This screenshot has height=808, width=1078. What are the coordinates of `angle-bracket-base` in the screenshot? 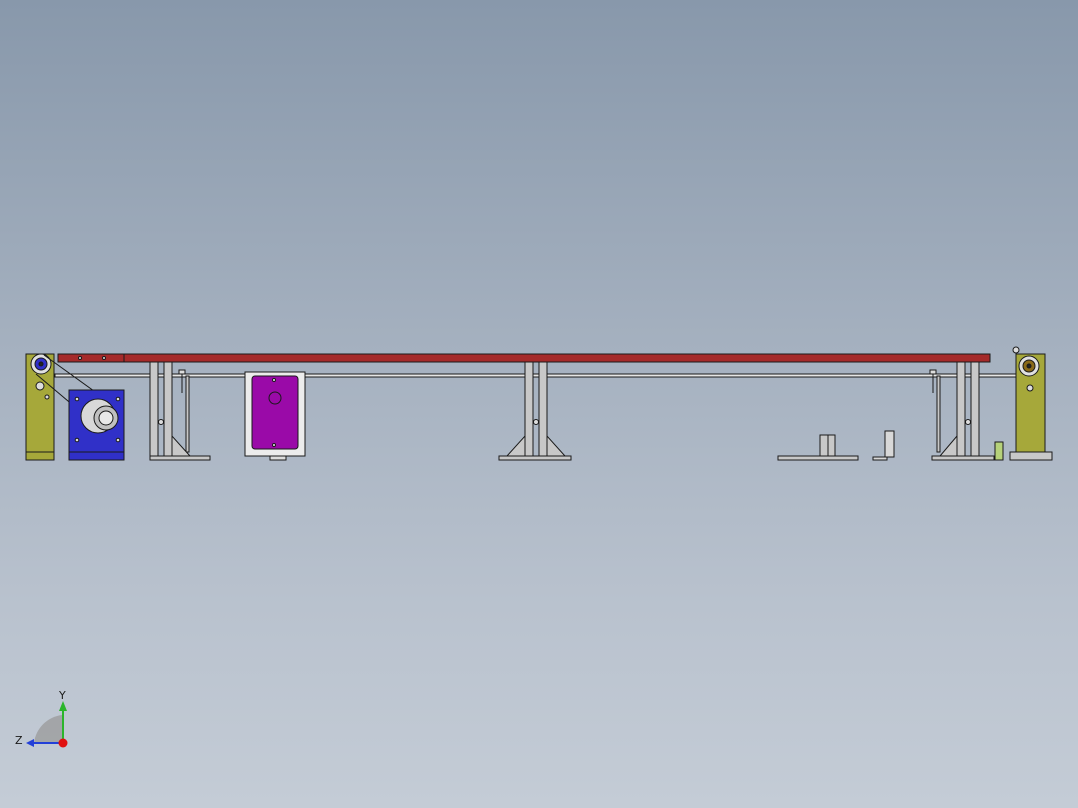 It's located at (880, 458).